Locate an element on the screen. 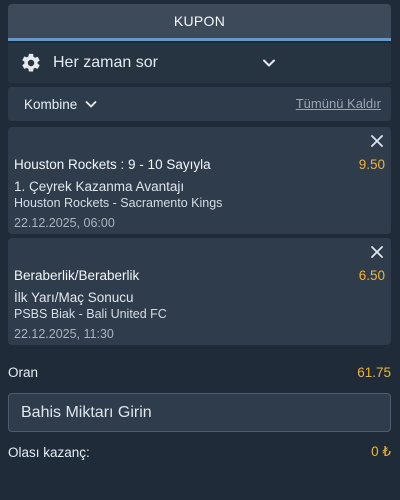 This screenshot has height=500, width=400. bet-match: PSBS Biak - Bali United FC is located at coordinates (90, 314).